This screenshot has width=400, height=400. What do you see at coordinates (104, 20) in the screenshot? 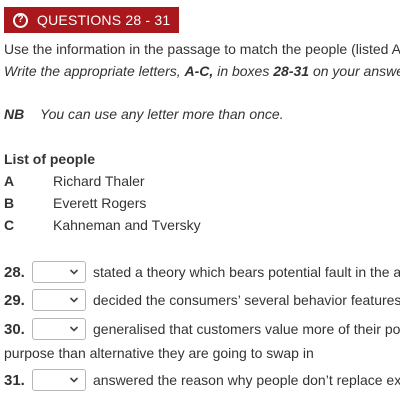
I see `questions-header-title: QUESTIONS 28 - 31` at bounding box center [104, 20].